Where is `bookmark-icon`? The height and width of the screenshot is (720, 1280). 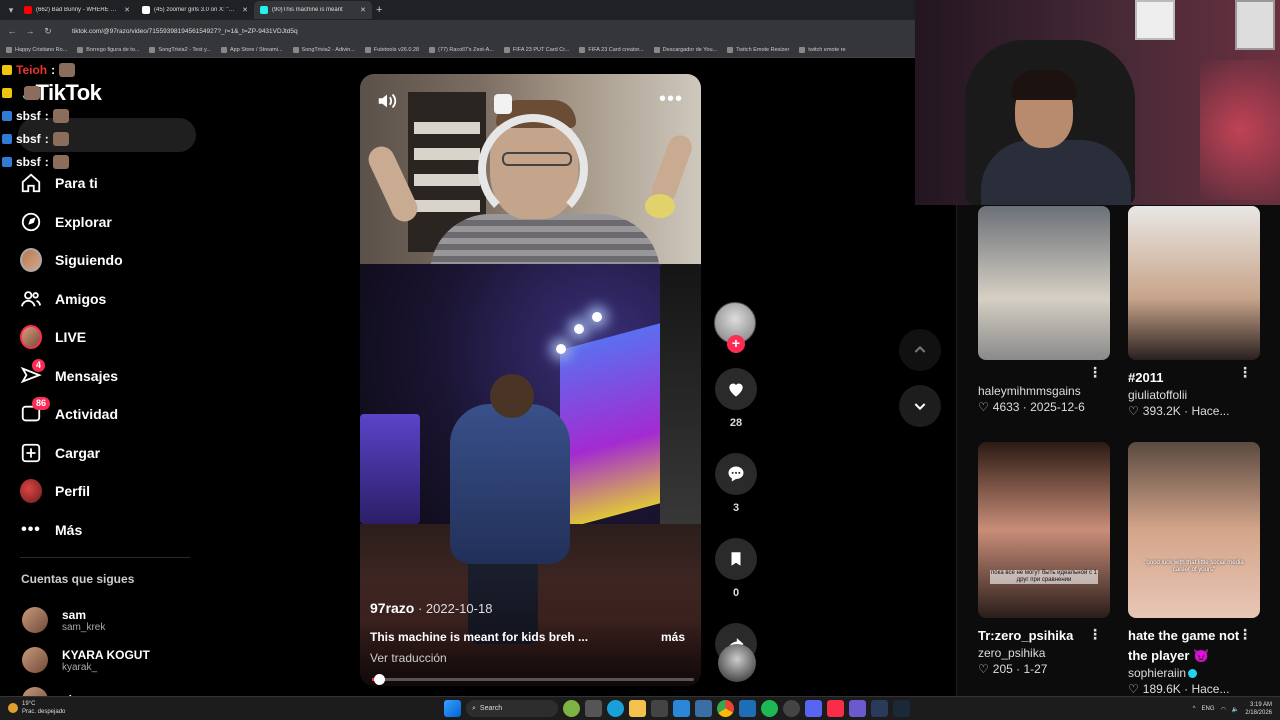 bookmark-icon is located at coordinates (736, 559).